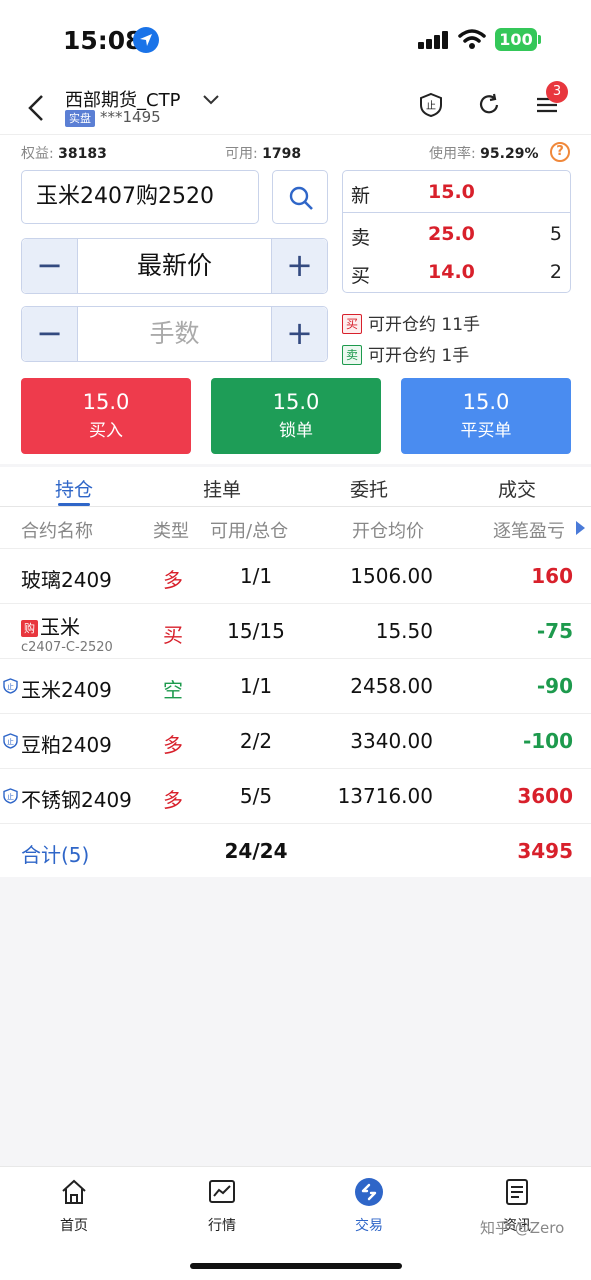 Image resolution: width=591 pixels, height=1280 pixels. I want to click on wifi-icon, so click(472, 39).